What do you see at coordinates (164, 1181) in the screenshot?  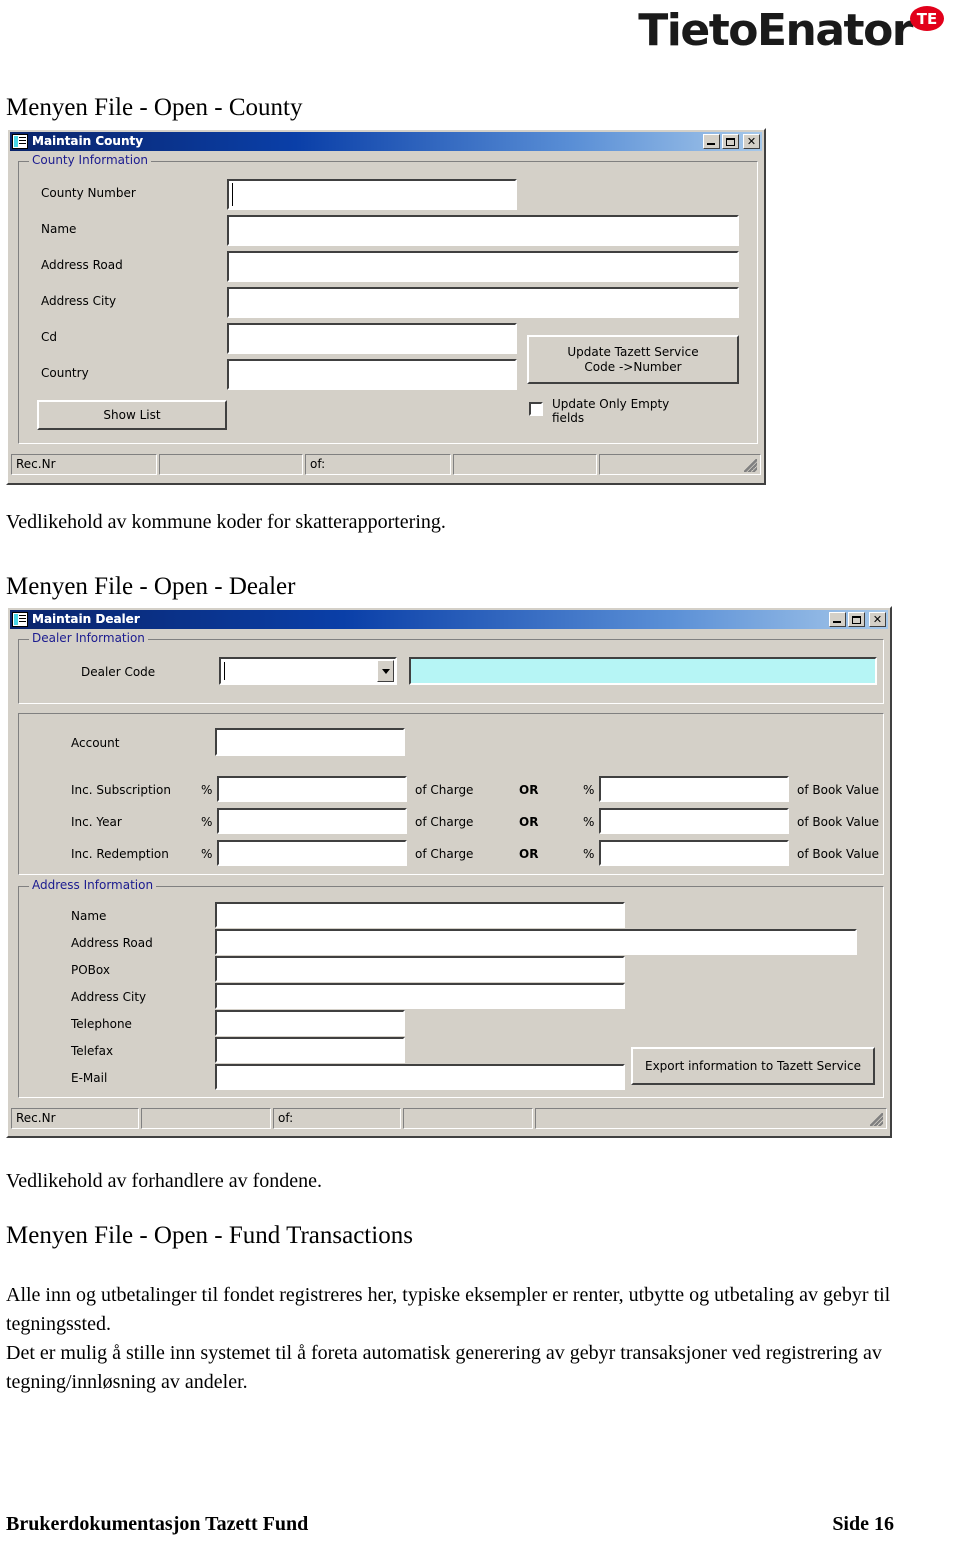 I see `caption-dealer: Vedlikehold av forhandlere av fondene.` at bounding box center [164, 1181].